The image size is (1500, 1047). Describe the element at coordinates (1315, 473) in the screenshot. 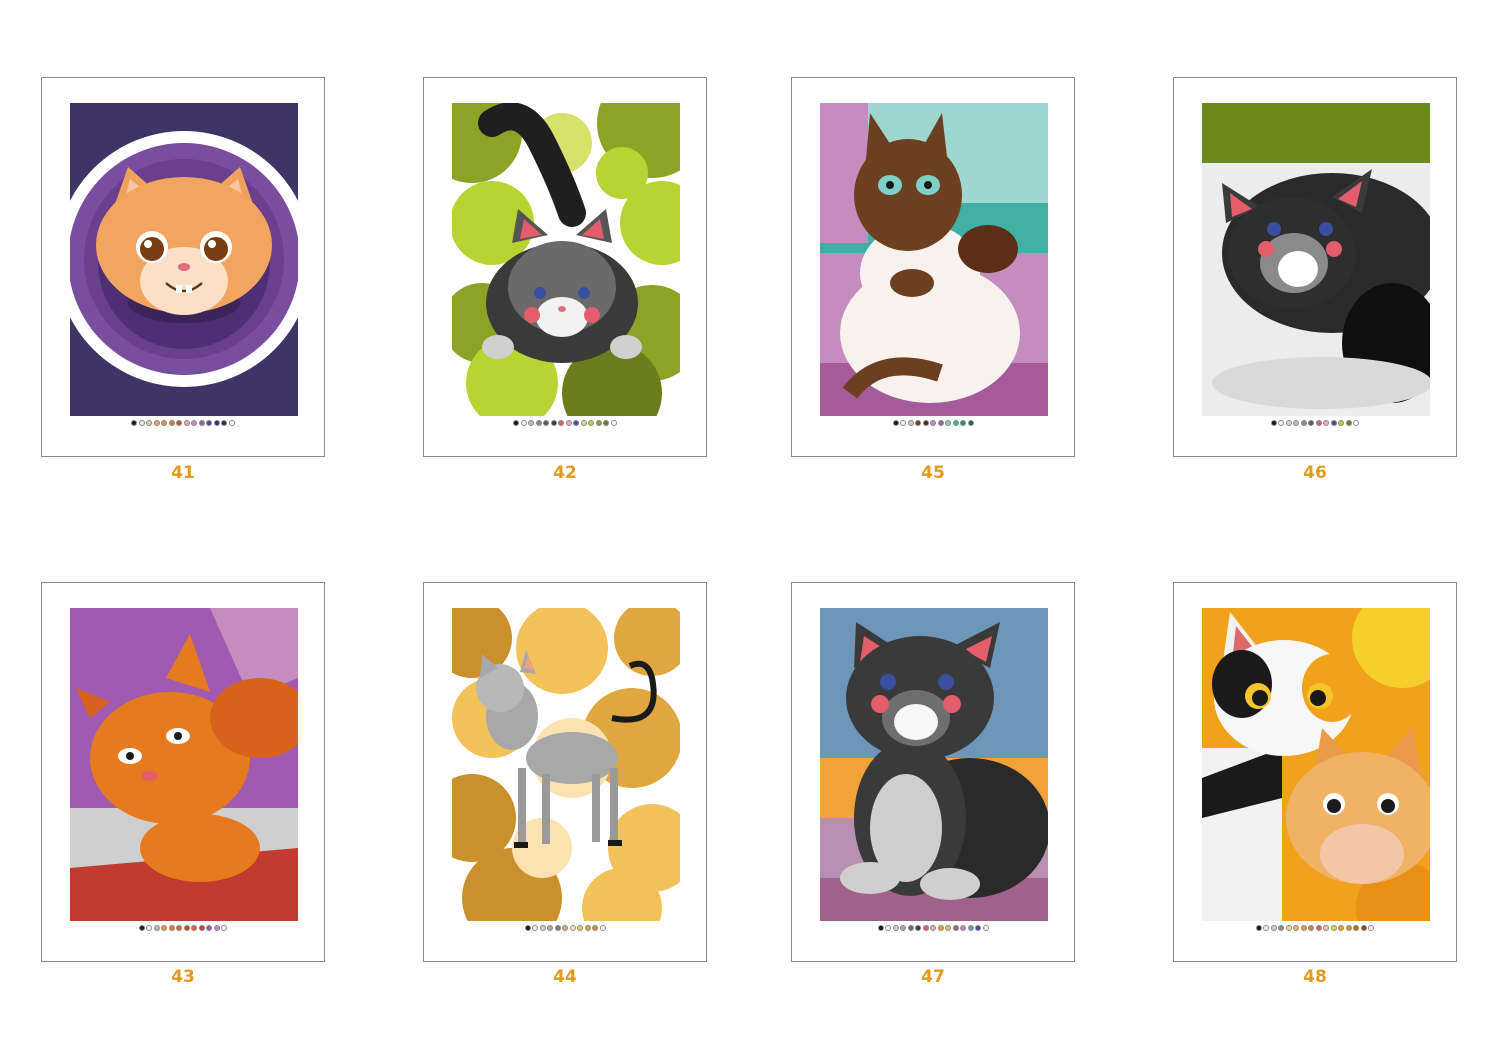

I see `page-number: 46` at that location.